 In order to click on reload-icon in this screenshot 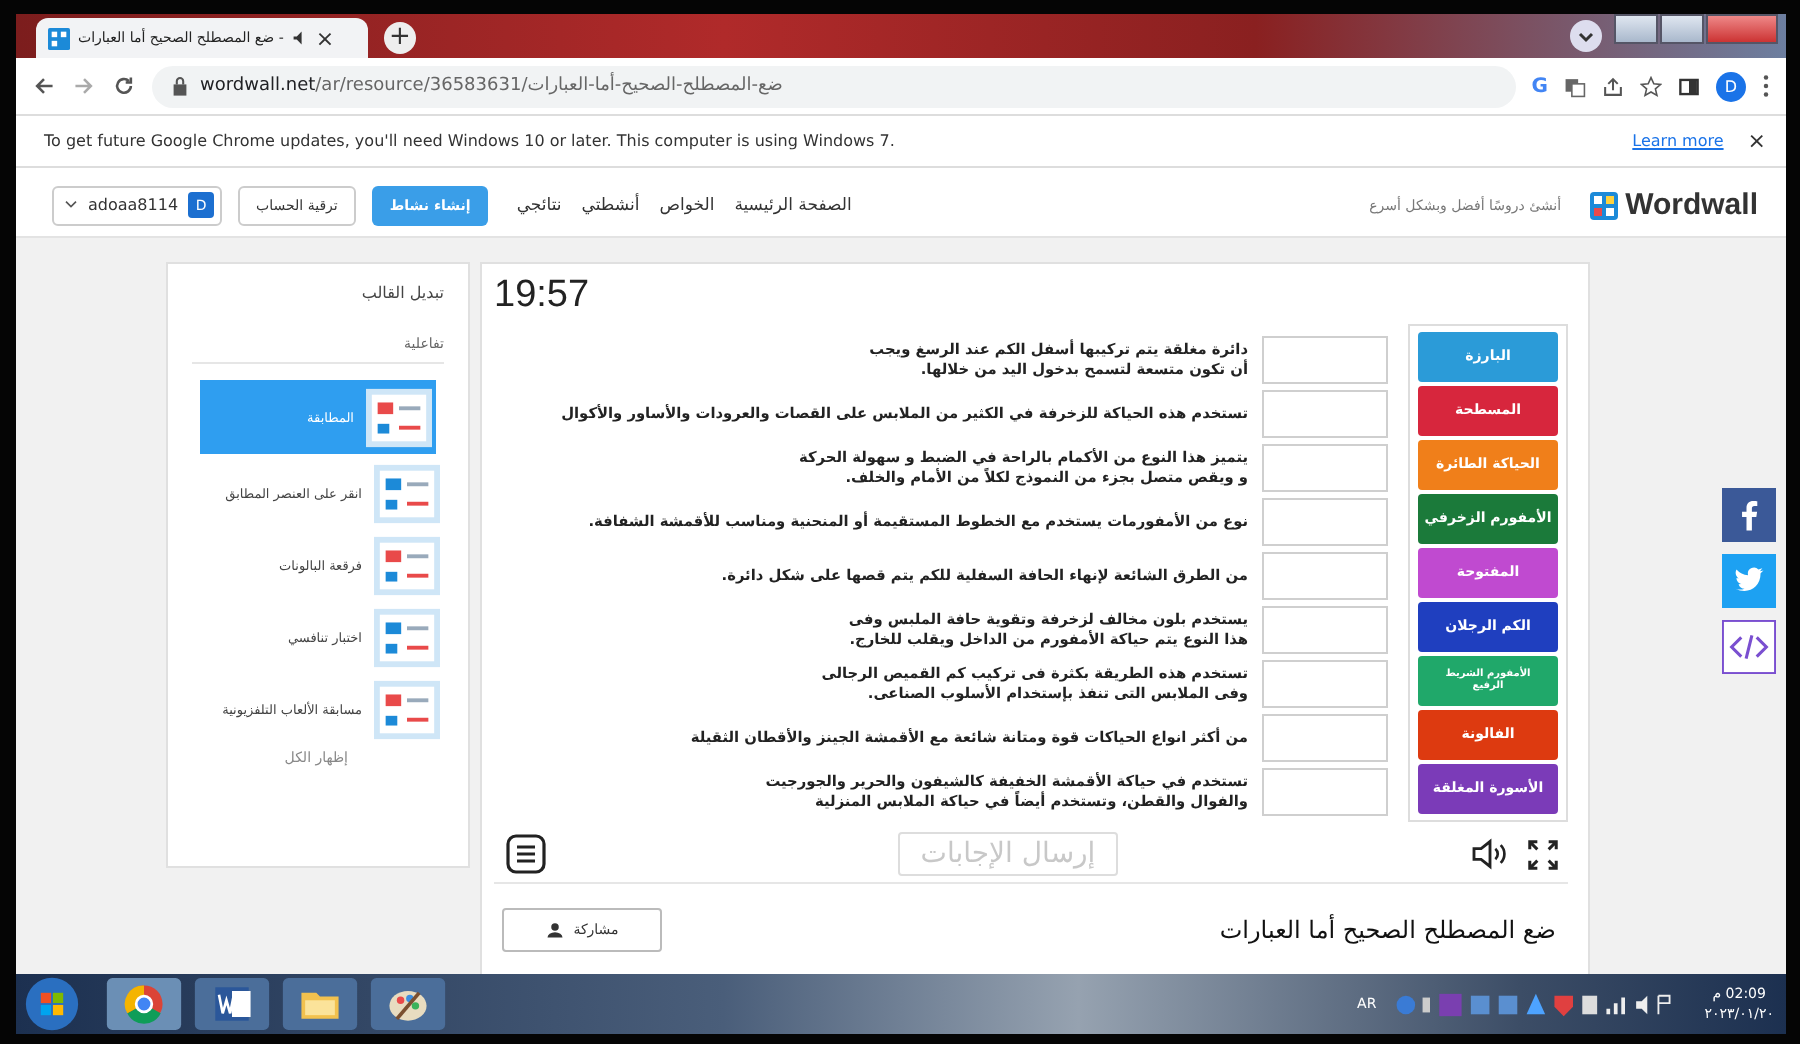, I will do `click(124, 86)`.